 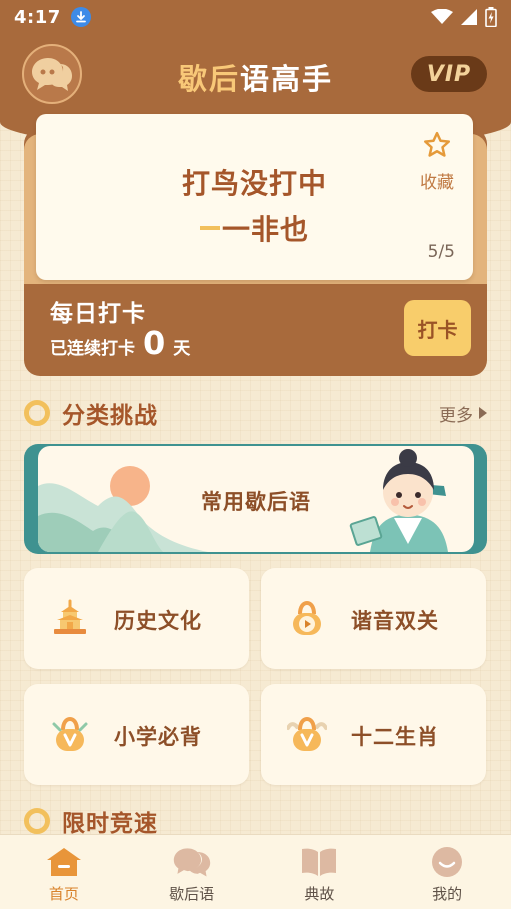 What do you see at coordinates (64, 862) in the screenshot?
I see `home-icon` at bounding box center [64, 862].